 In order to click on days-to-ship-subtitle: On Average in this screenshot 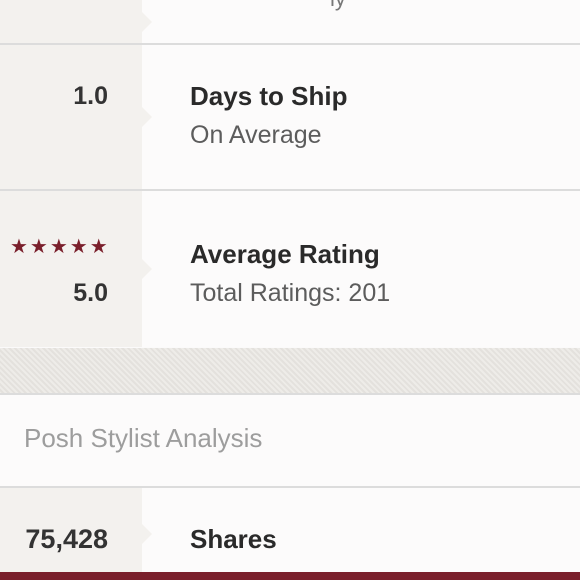, I will do `click(256, 135)`.